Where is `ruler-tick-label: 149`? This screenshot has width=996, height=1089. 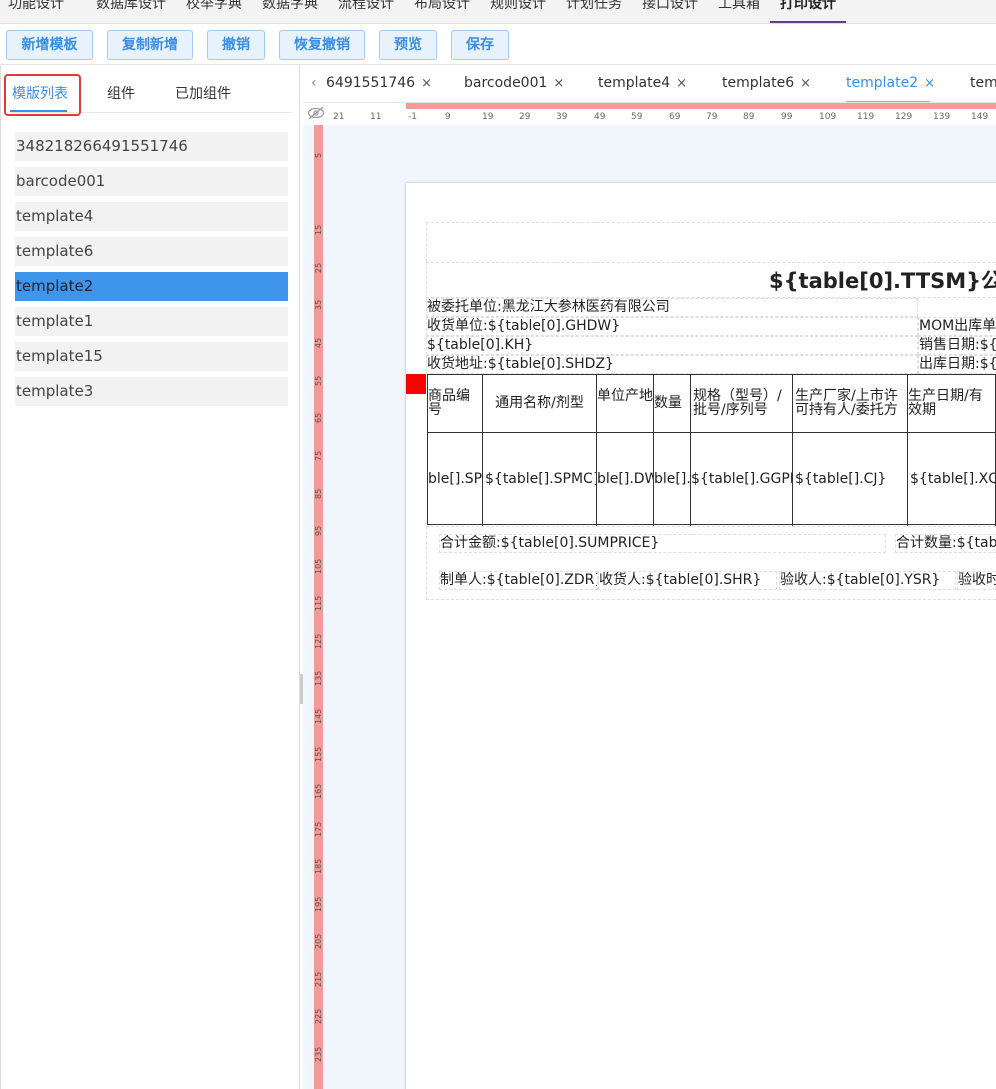 ruler-tick-label: 149 is located at coordinates (980, 117).